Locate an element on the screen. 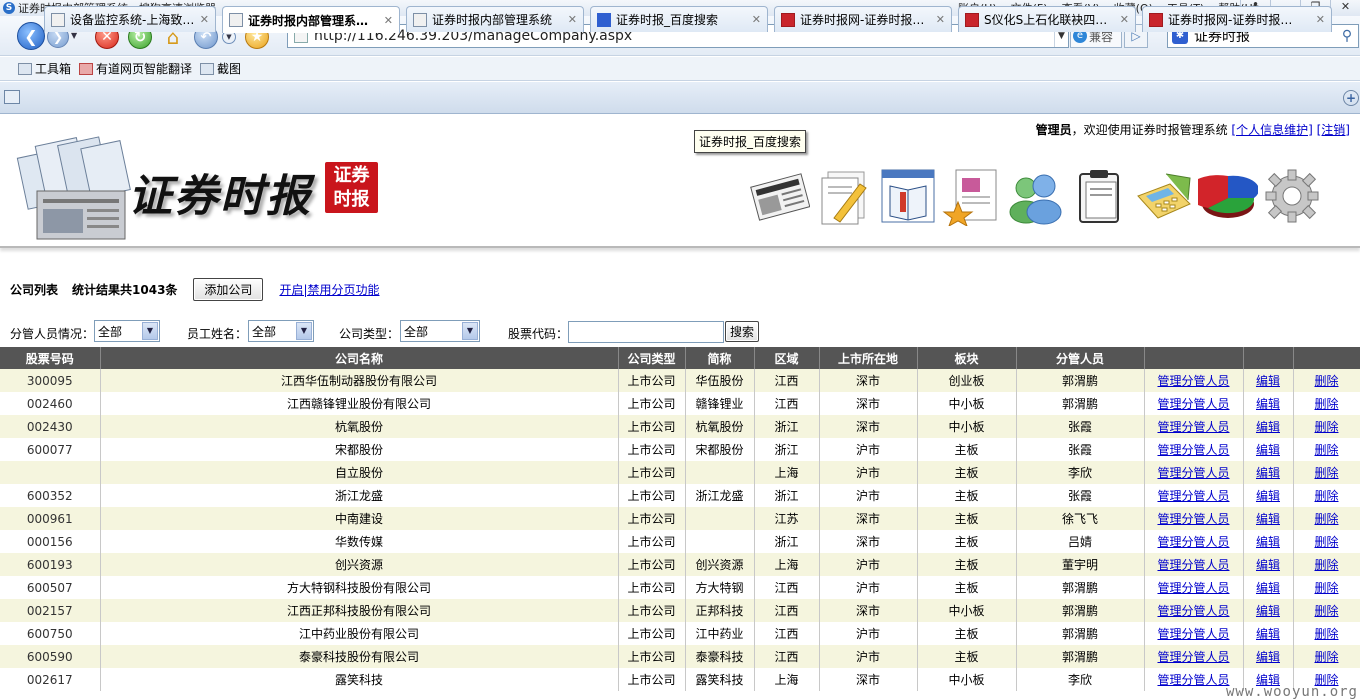  board-cell: 主板 is located at coordinates (967, 633).